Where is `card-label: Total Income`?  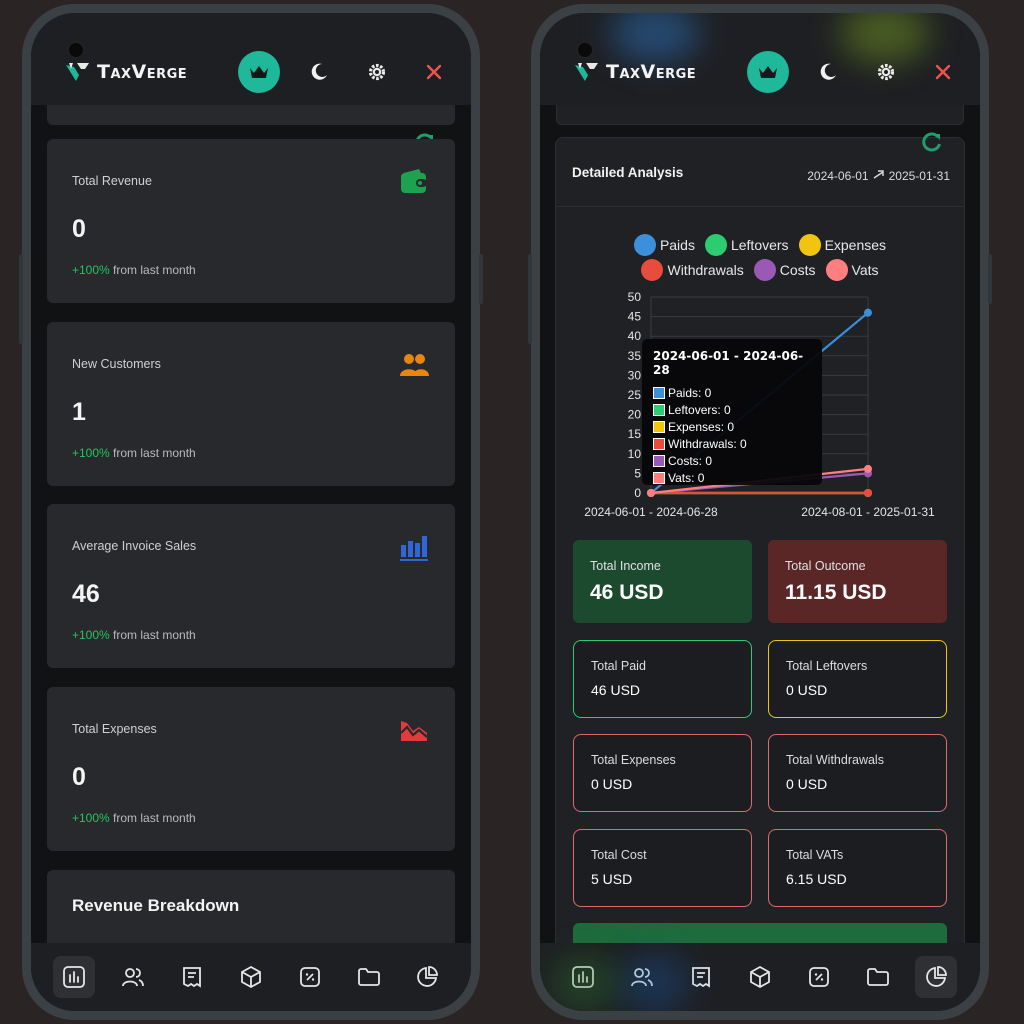
card-label: Total Income is located at coordinates (625, 566).